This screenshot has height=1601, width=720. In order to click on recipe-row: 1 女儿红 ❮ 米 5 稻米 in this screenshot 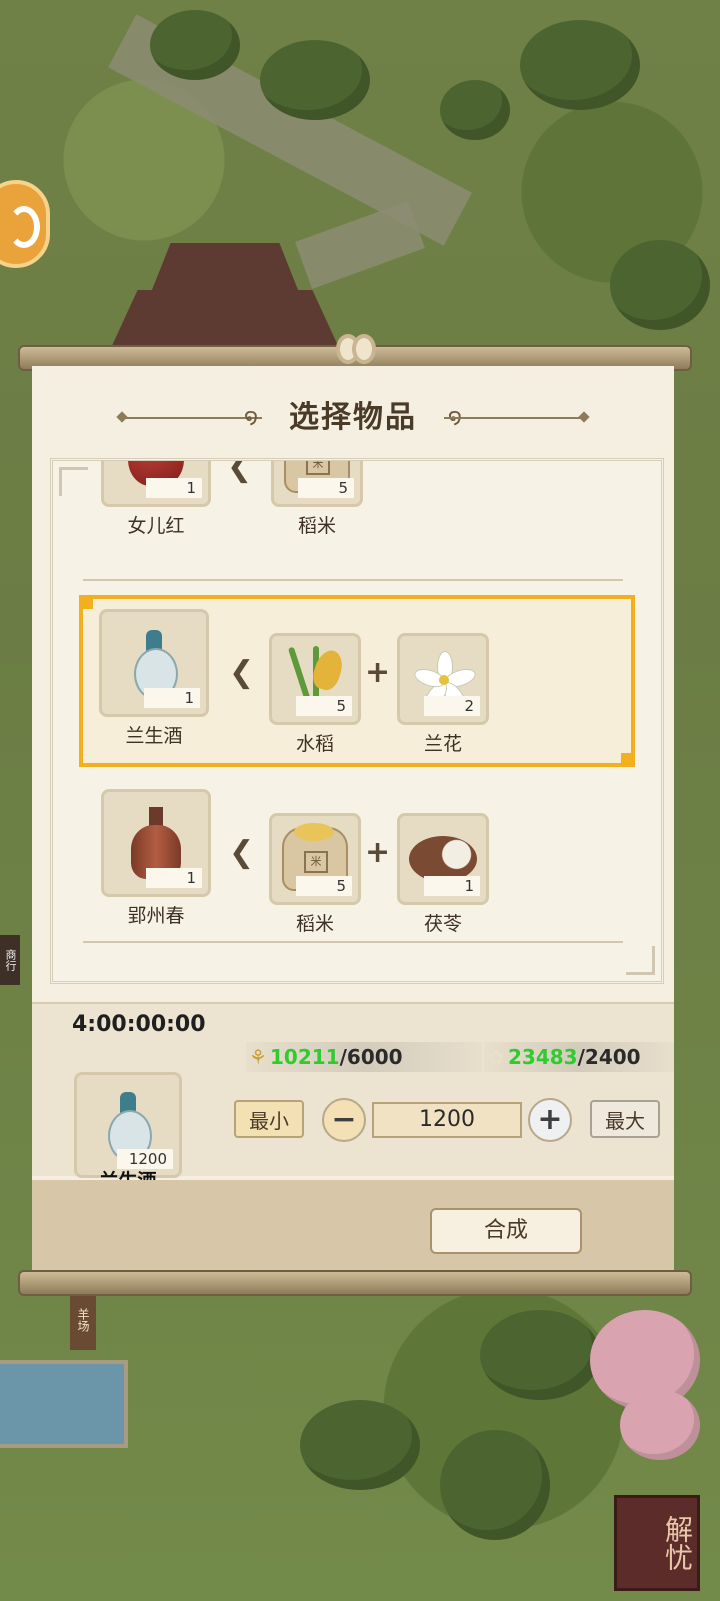, I will do `click(353, 510)`.